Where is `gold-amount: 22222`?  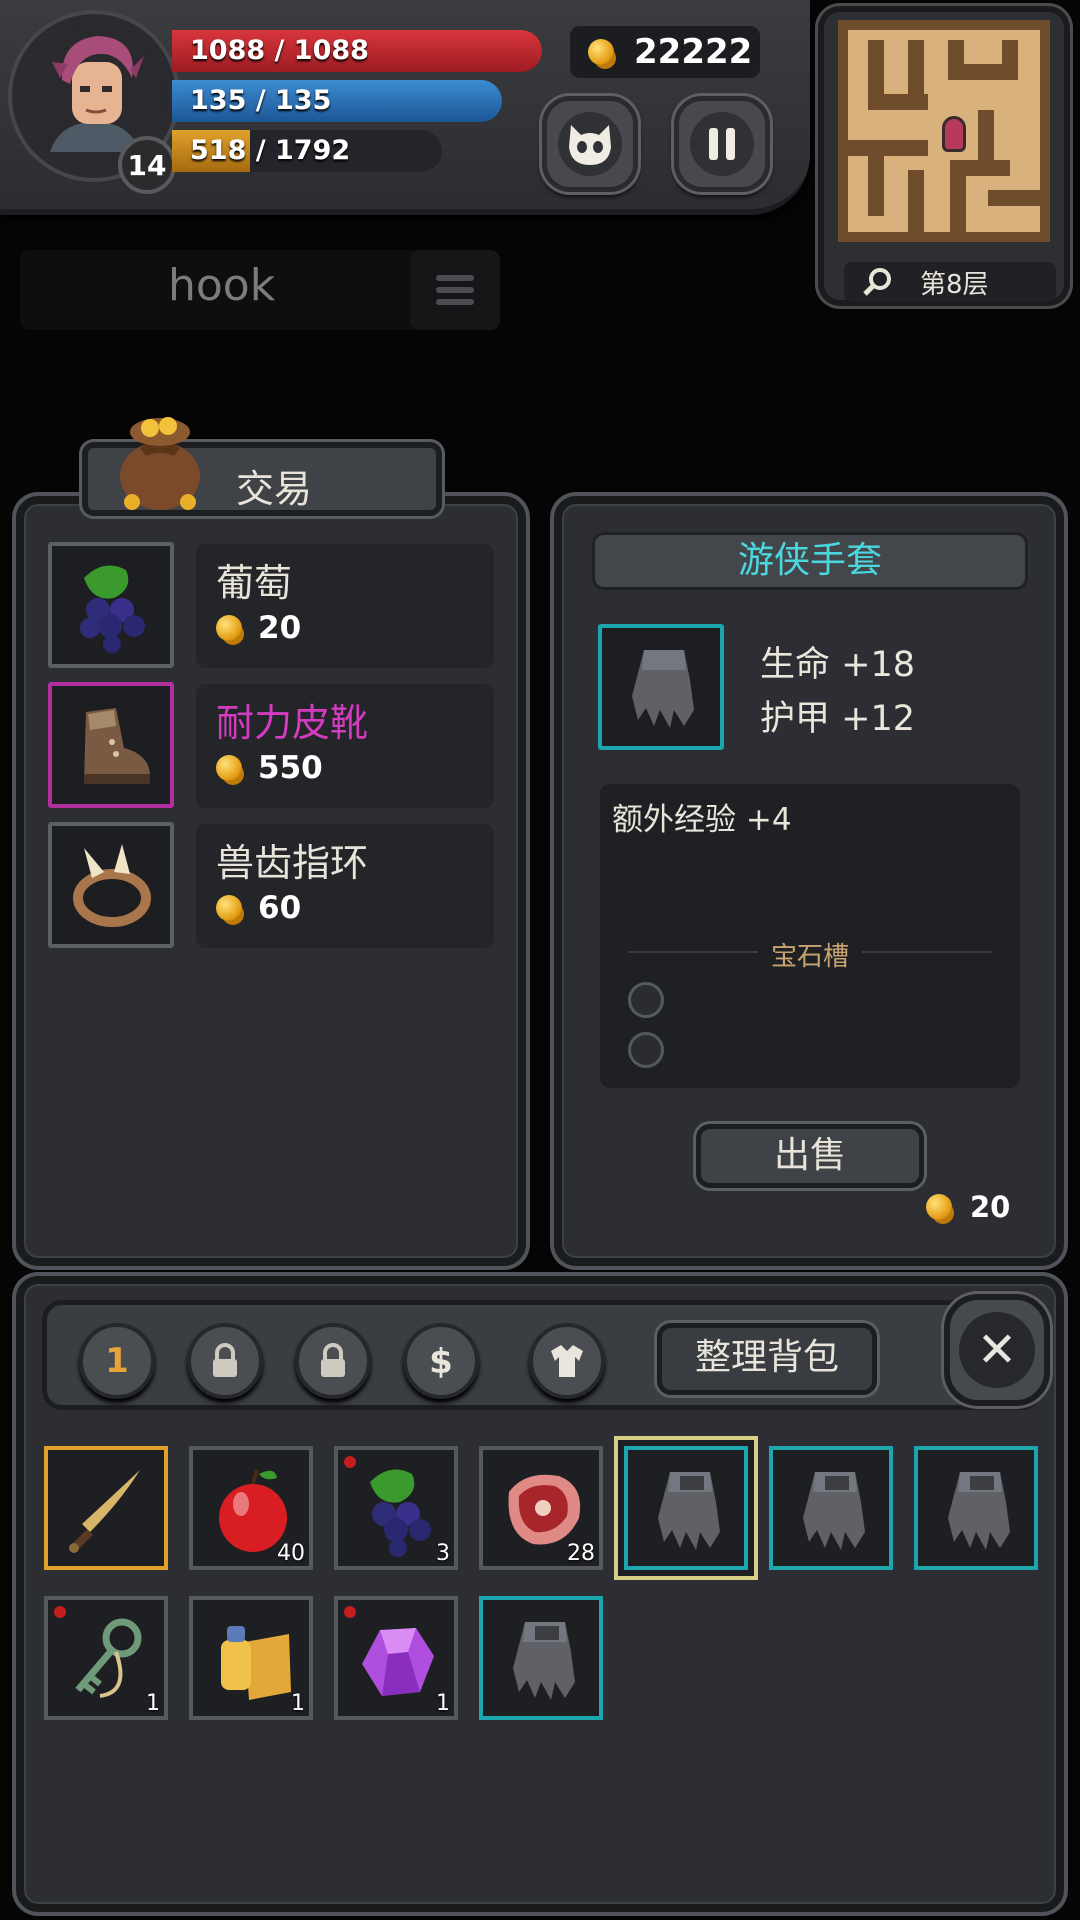 gold-amount: 22222 is located at coordinates (693, 52).